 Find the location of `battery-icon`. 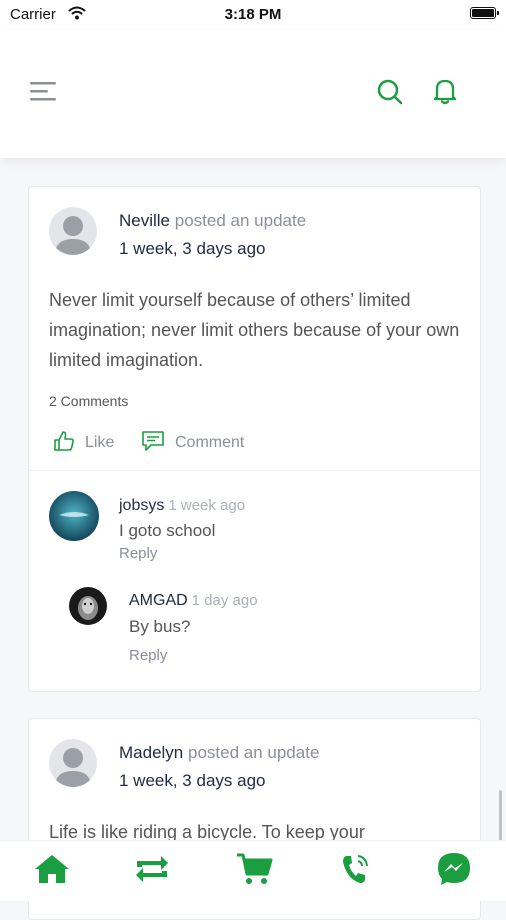

battery-icon is located at coordinates (484, 13).